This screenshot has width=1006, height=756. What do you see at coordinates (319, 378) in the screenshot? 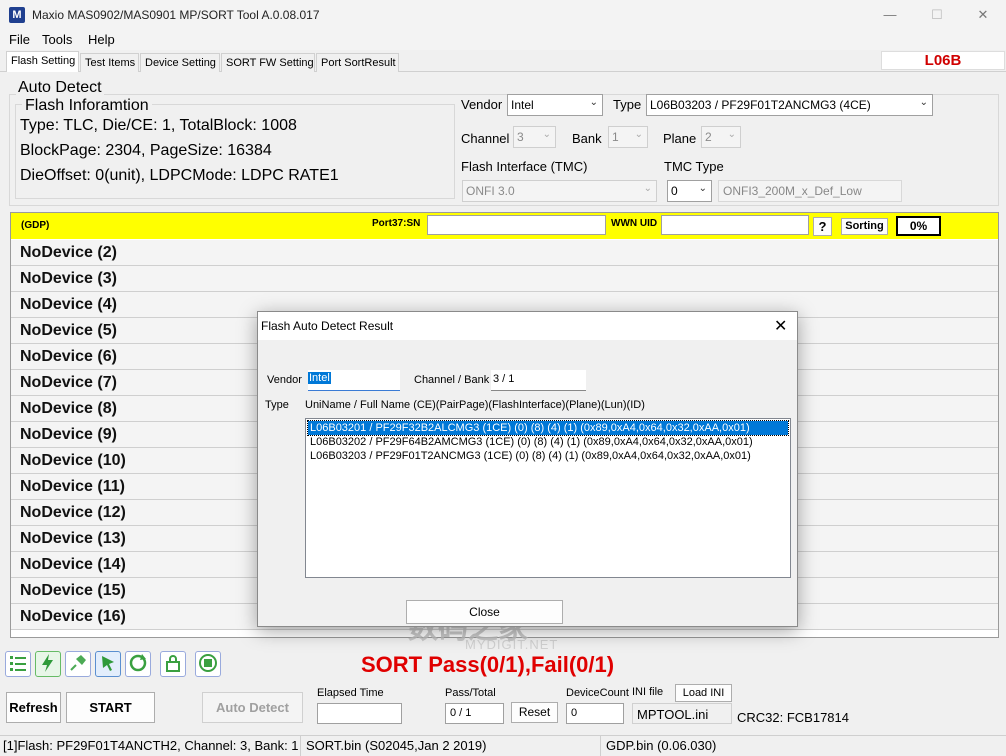
I see `dialog-vendor-value: Intel` at bounding box center [319, 378].